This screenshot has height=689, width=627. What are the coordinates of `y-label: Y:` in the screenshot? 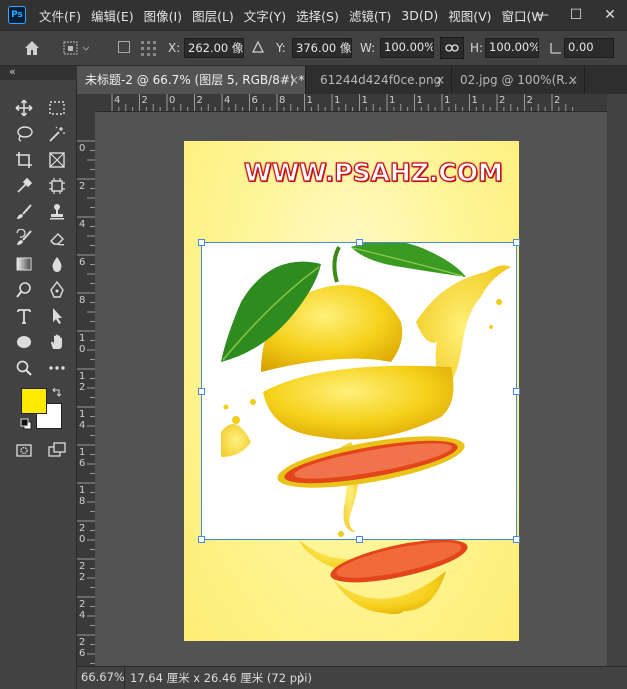 It's located at (281, 48).